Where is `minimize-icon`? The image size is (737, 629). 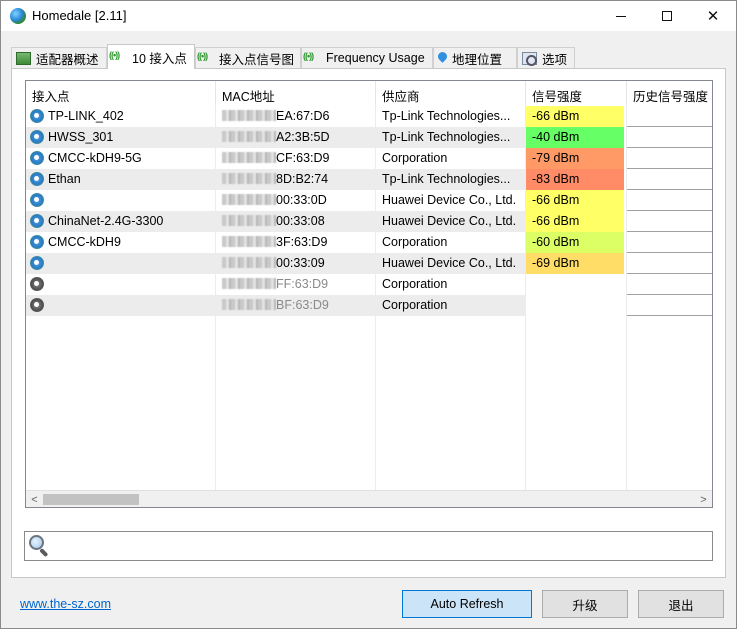 minimize-icon is located at coordinates (621, 16).